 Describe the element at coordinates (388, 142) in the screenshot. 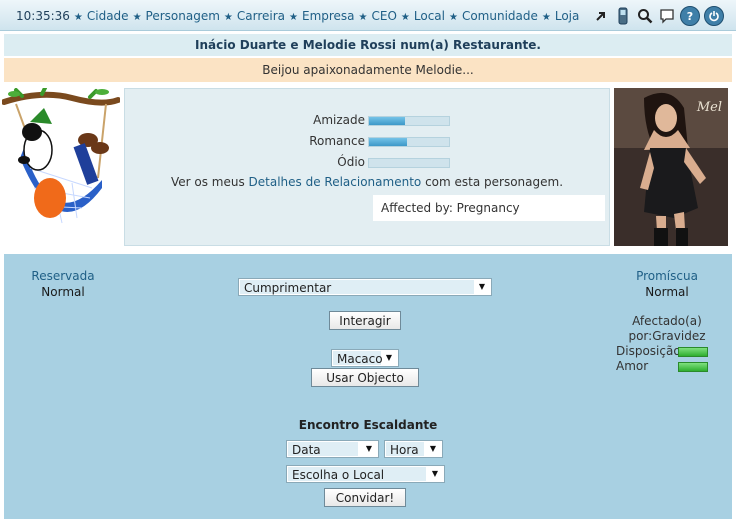

I see `romance-bar-fill` at that location.